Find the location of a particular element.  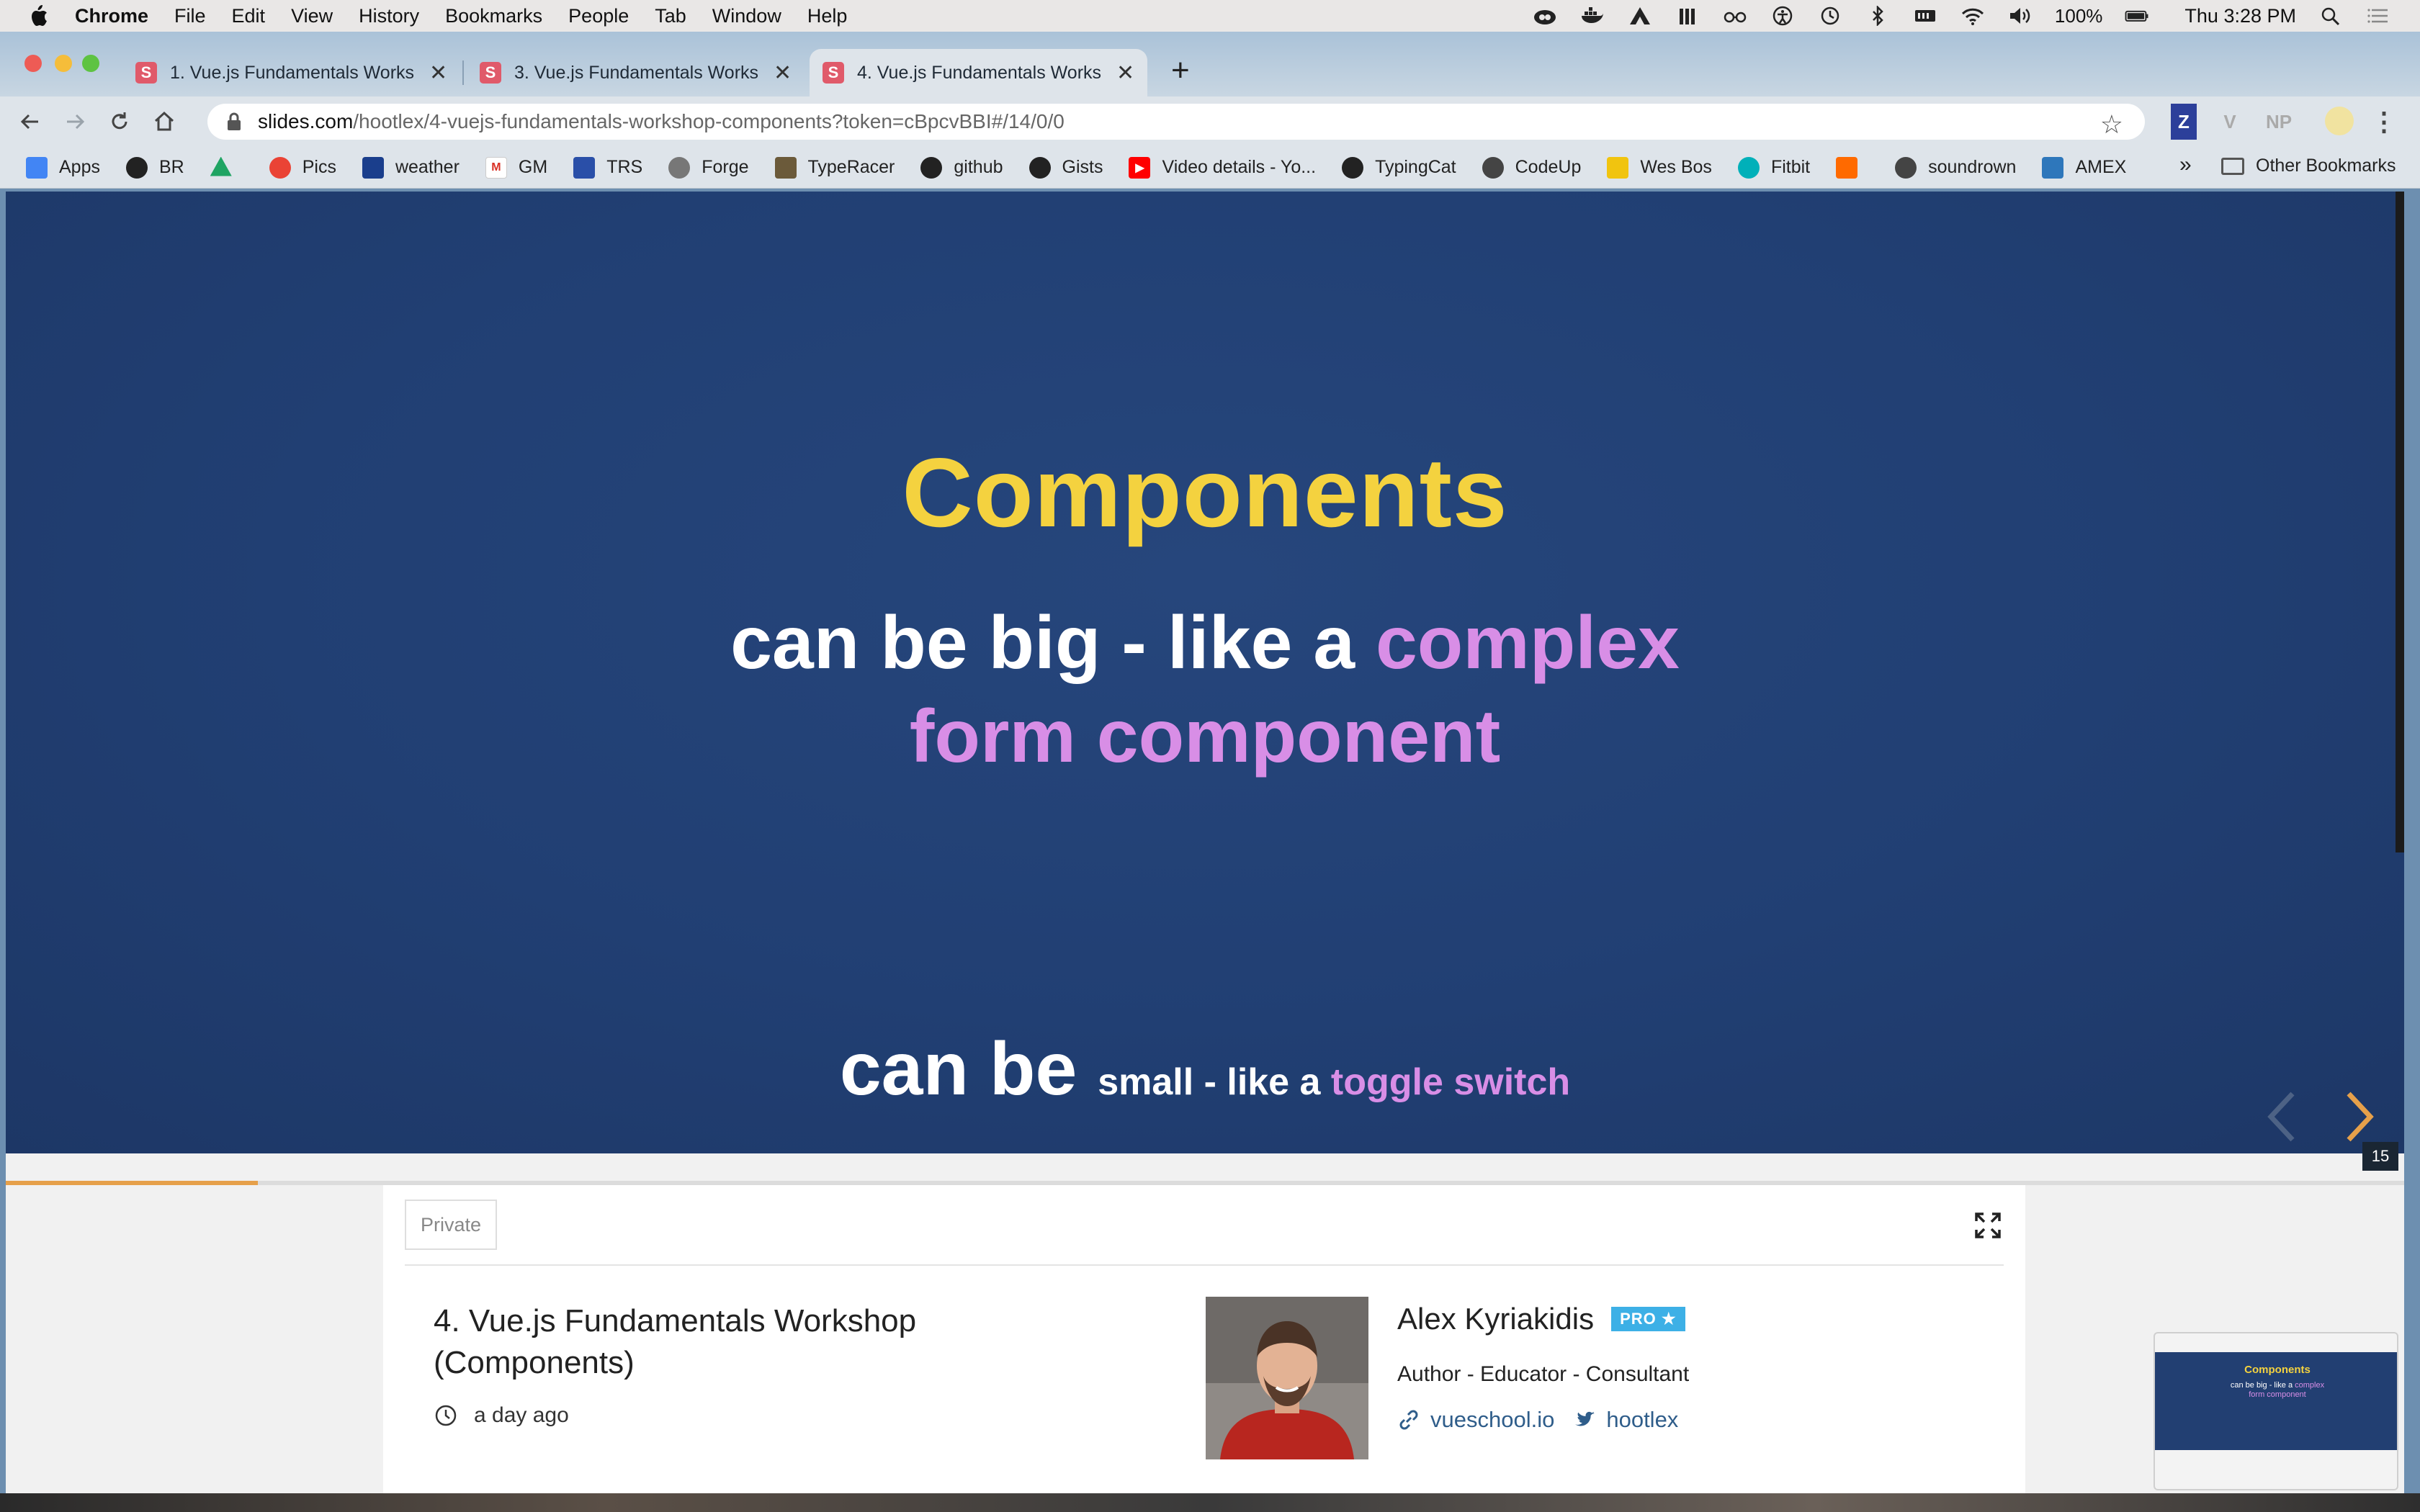

previous-slide-arrow-icon is located at coordinates (2281, 1117).